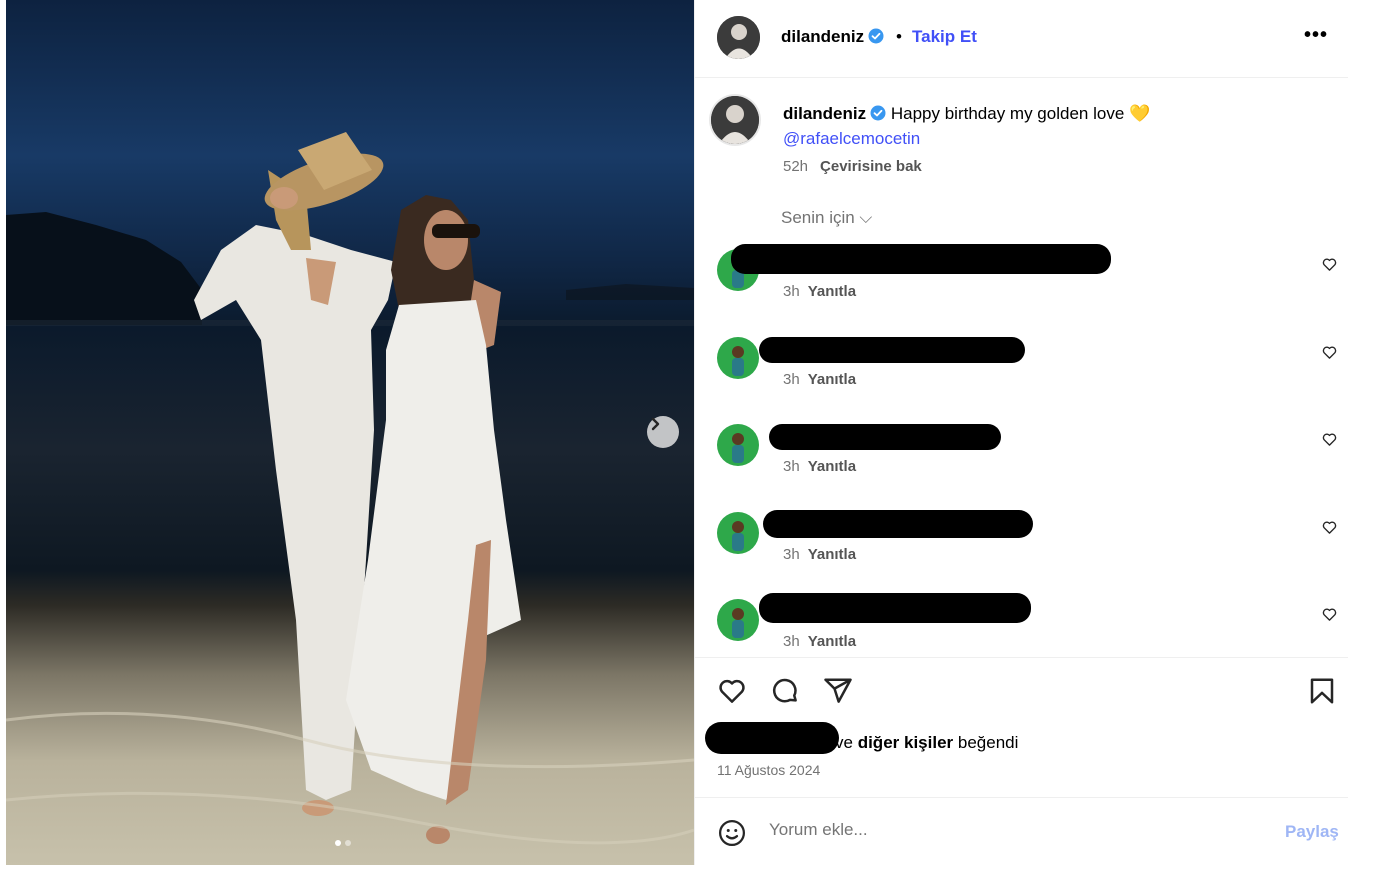 Image resolution: width=1375 pixels, height=871 pixels. What do you see at coordinates (1316, 35) in the screenshot?
I see `more-options-button: •••` at bounding box center [1316, 35].